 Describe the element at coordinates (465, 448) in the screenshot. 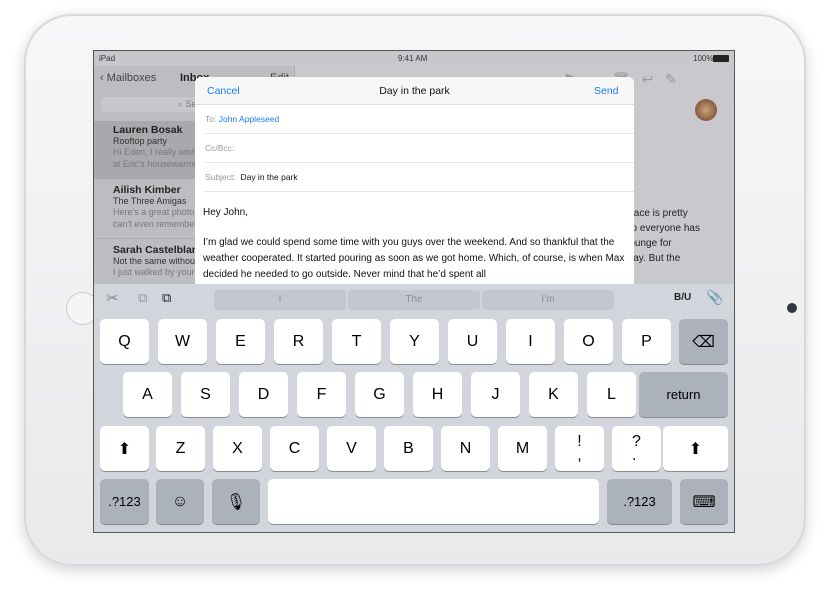

I see `key-n: N` at that location.